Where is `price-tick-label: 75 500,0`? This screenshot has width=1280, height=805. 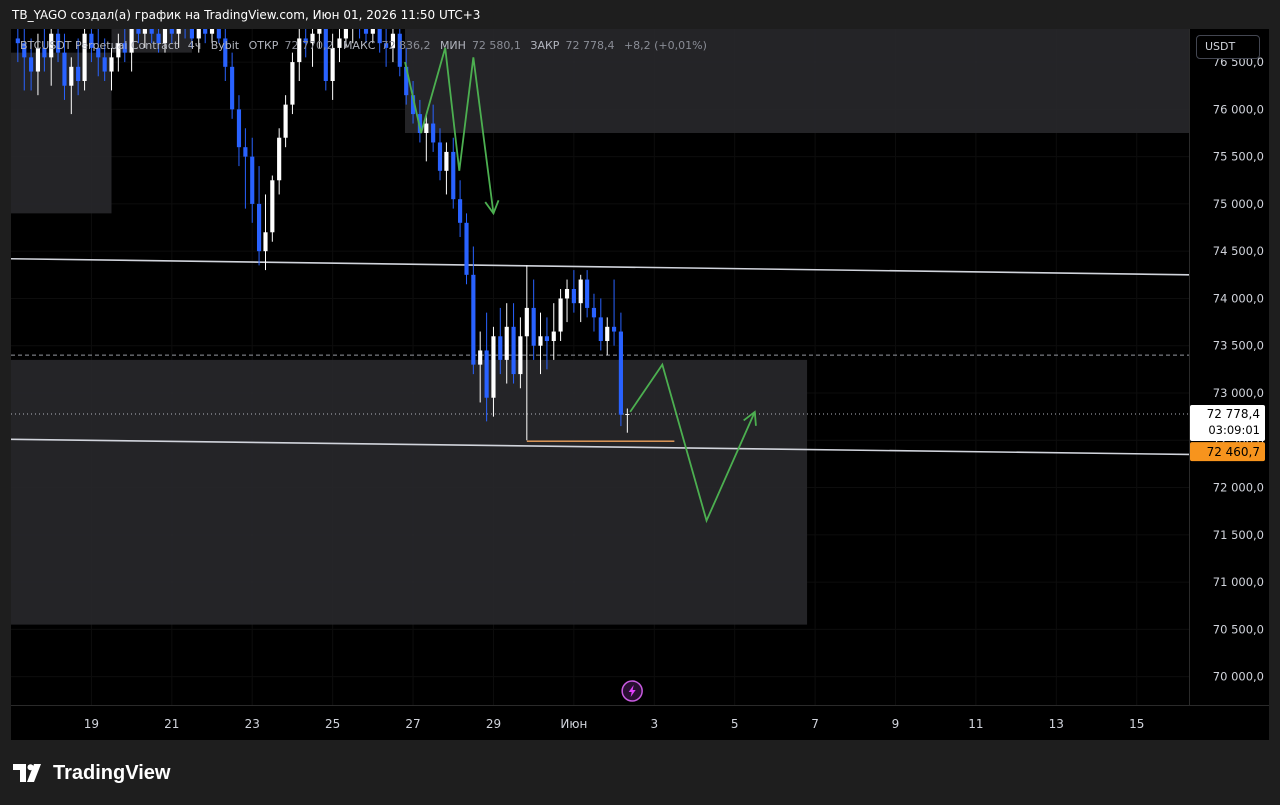
price-tick-label: 75 500,0 is located at coordinates (1238, 157).